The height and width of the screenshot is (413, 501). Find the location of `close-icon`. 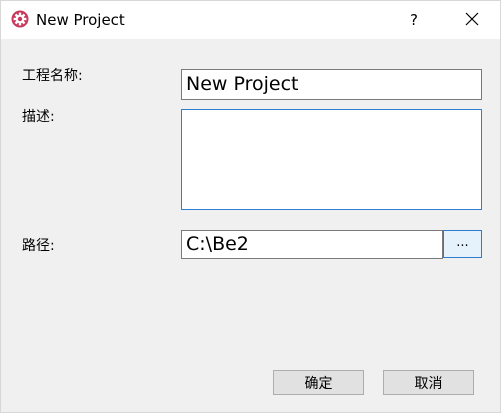

close-icon is located at coordinates (472, 20).